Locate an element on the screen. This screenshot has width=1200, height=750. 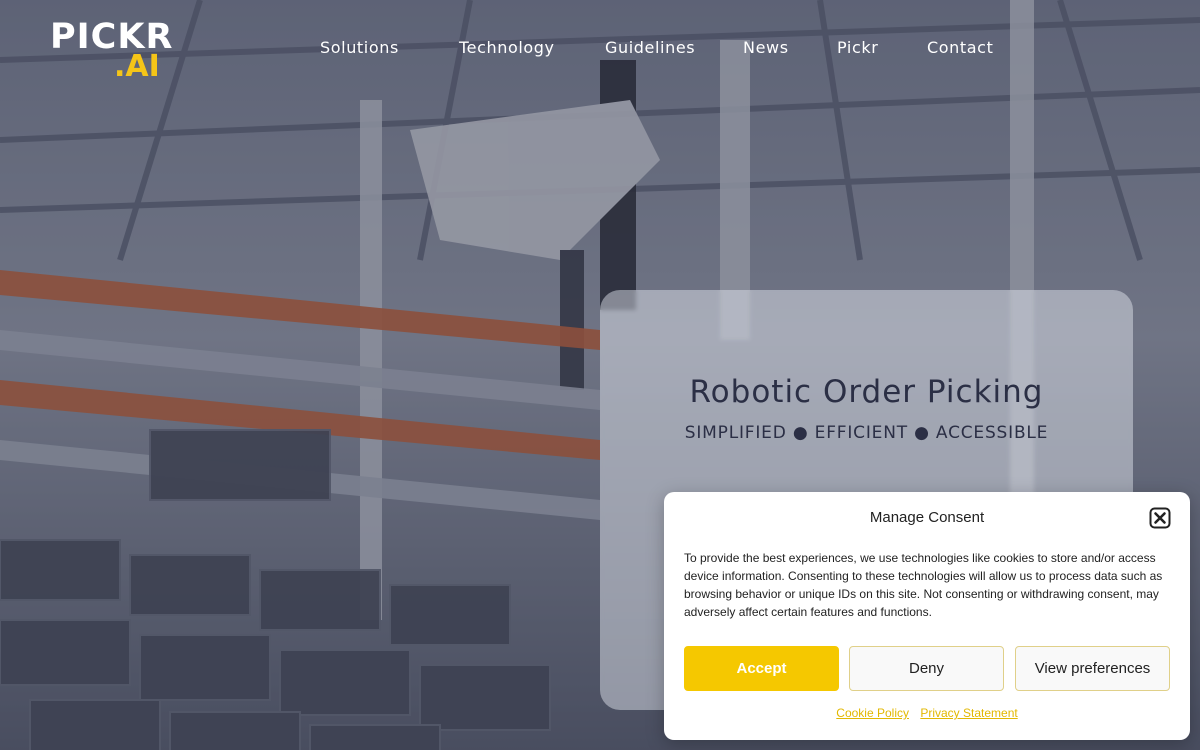
consent-links: Cookie Policy Privacy Statement is located at coordinates (927, 713).